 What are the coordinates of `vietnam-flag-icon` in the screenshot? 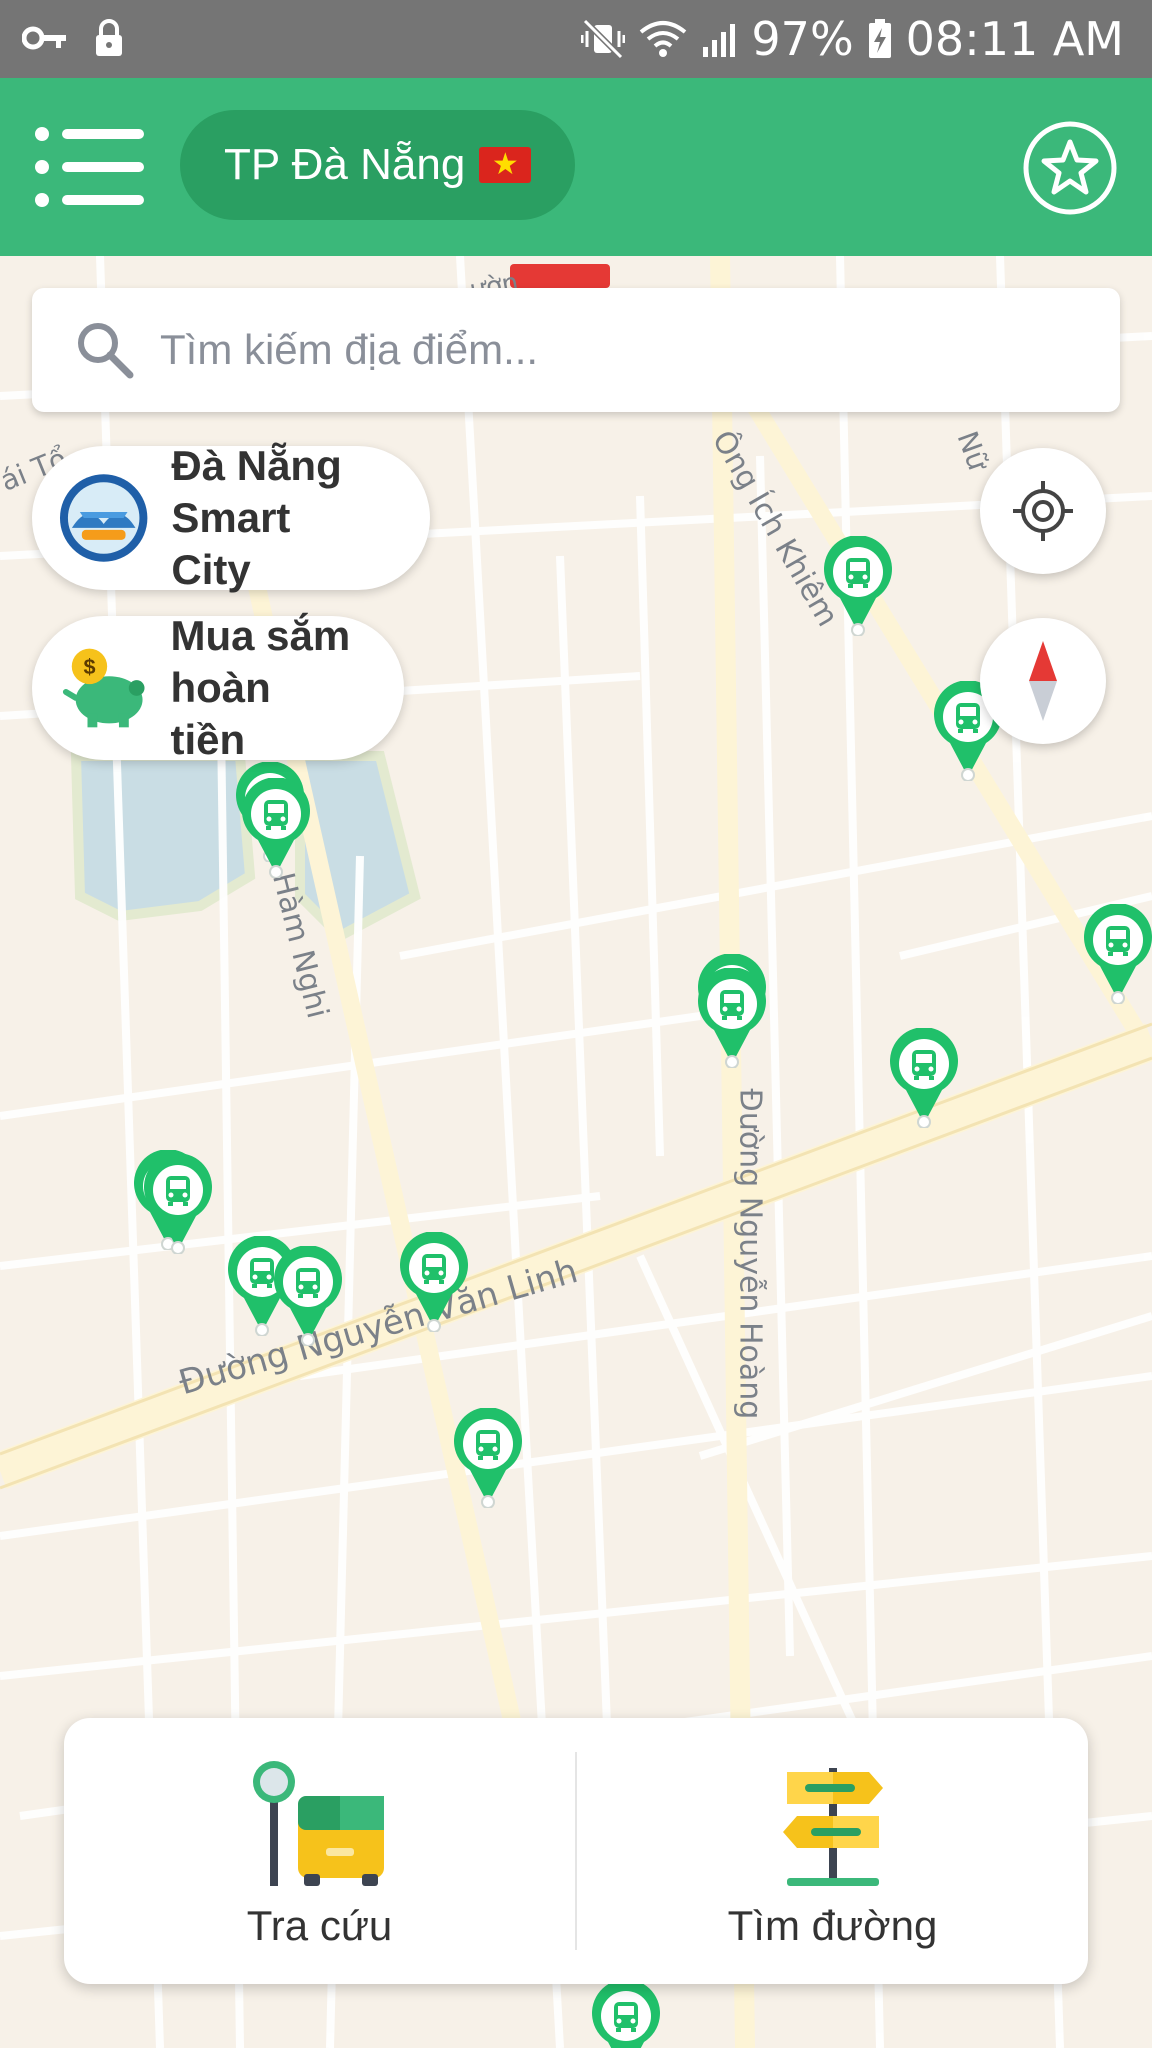 It's located at (505, 165).